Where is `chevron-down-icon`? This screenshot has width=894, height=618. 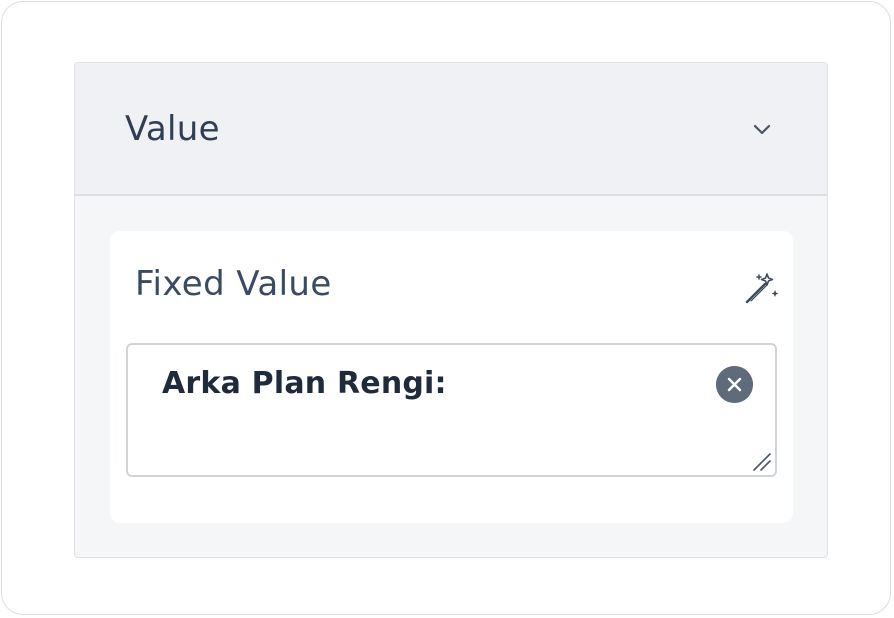 chevron-down-icon is located at coordinates (762, 130).